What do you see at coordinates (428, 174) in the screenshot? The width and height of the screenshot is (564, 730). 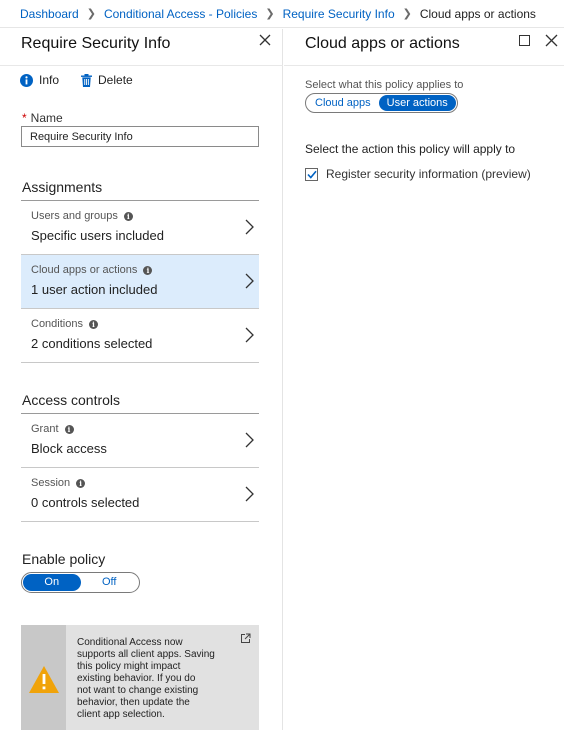 I see `checkbox-label: Register security information (preview)` at bounding box center [428, 174].